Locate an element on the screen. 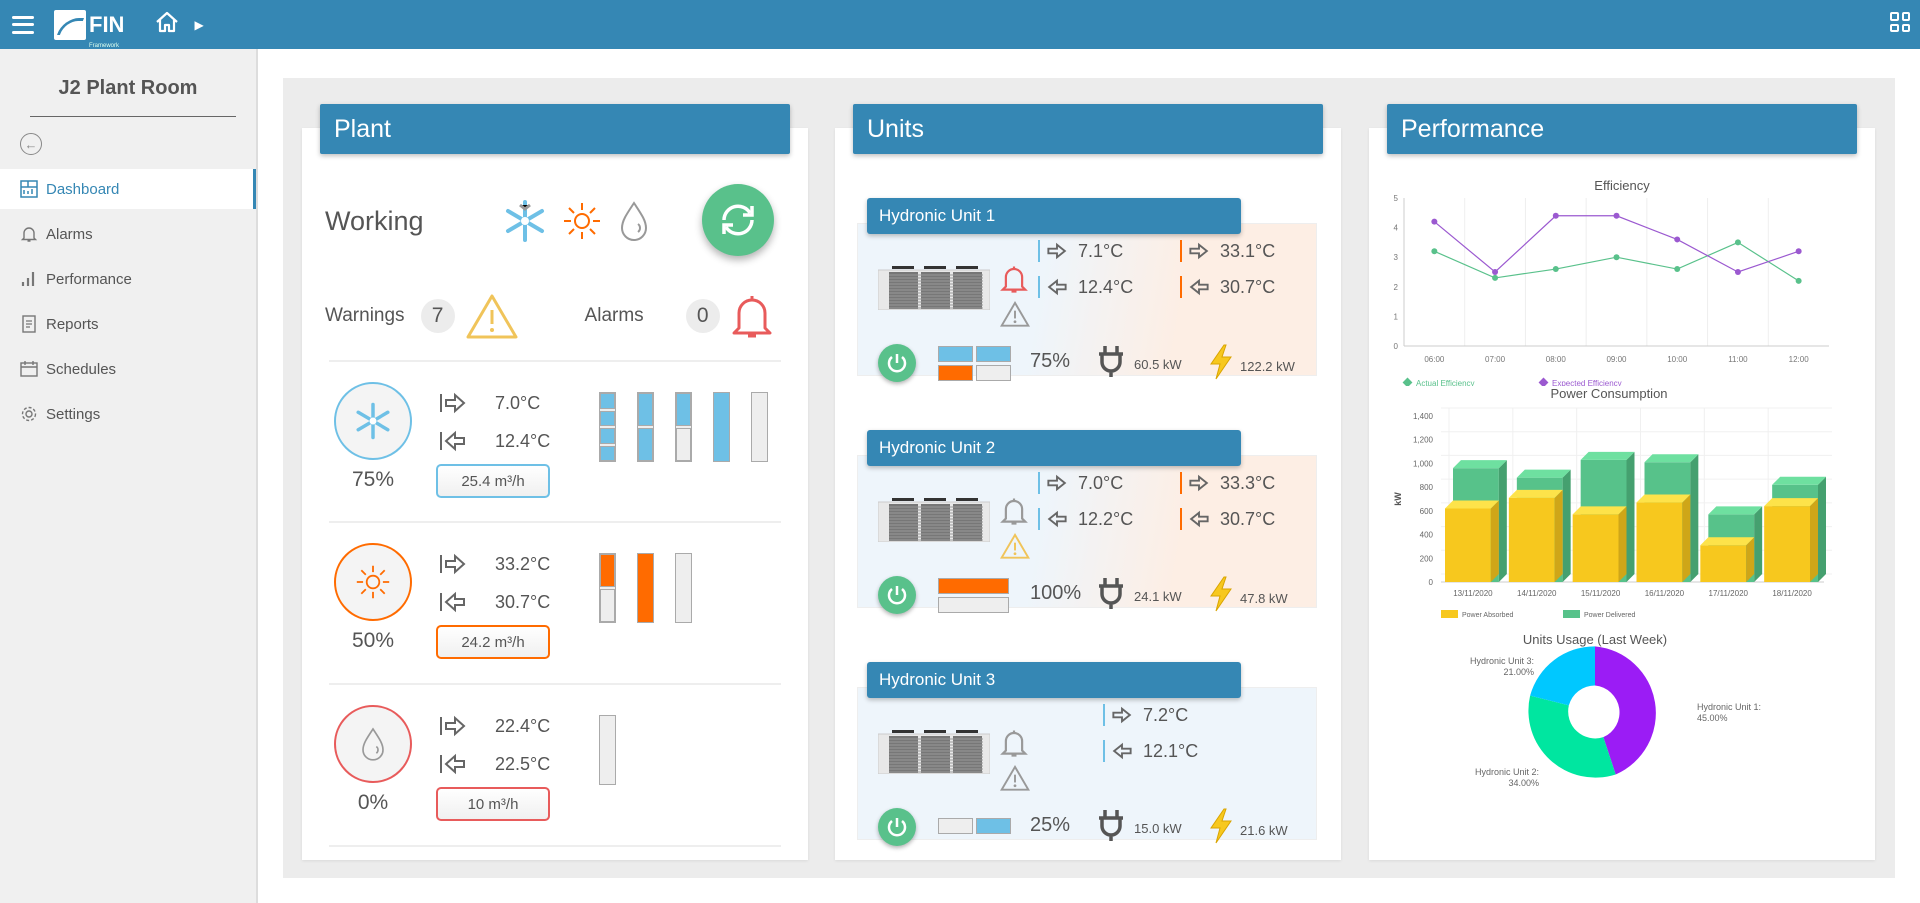  grid-icon is located at coordinates (1900, 22).